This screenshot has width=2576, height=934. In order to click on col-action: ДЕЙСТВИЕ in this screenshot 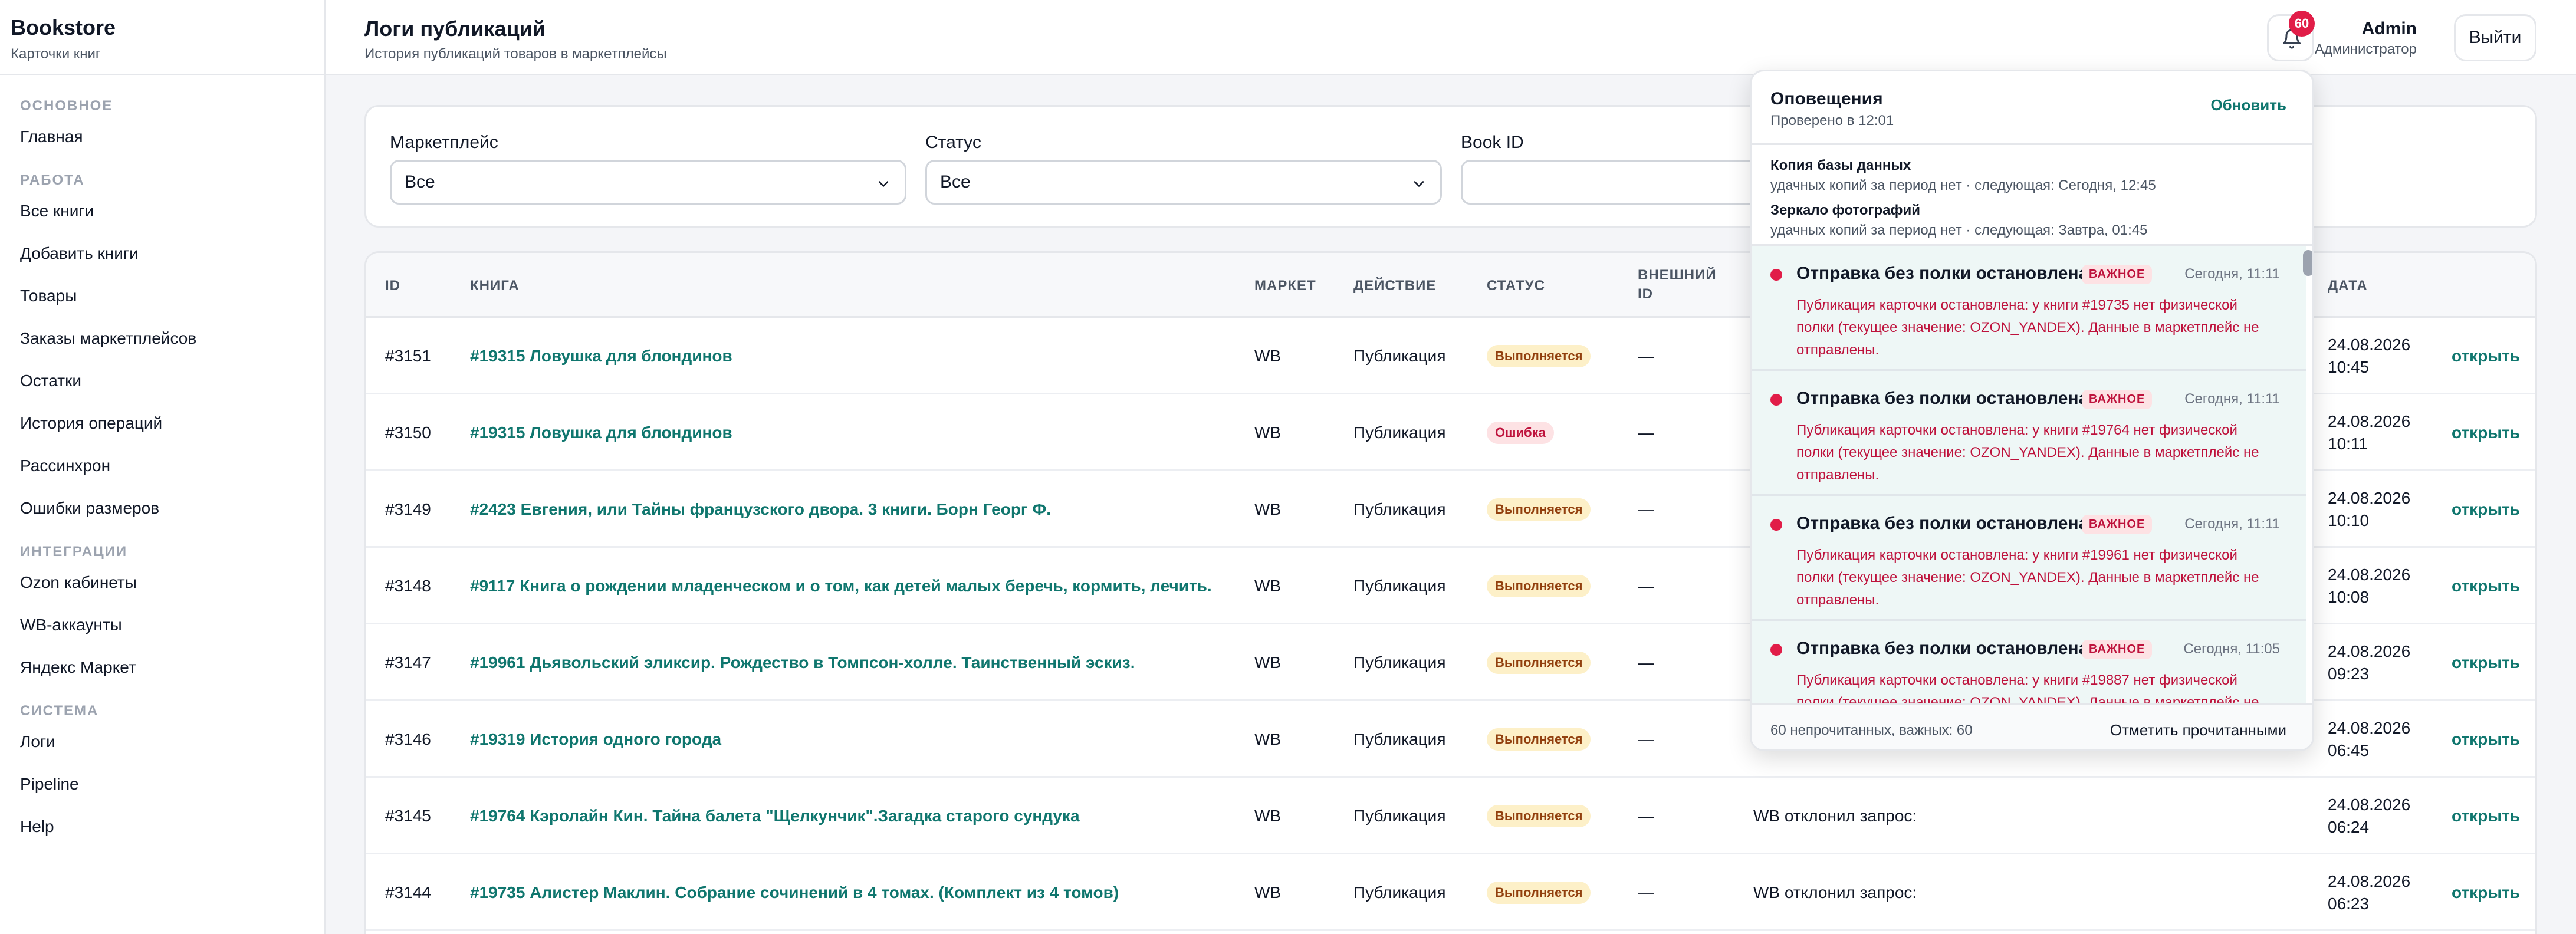, I will do `click(1395, 286)`.